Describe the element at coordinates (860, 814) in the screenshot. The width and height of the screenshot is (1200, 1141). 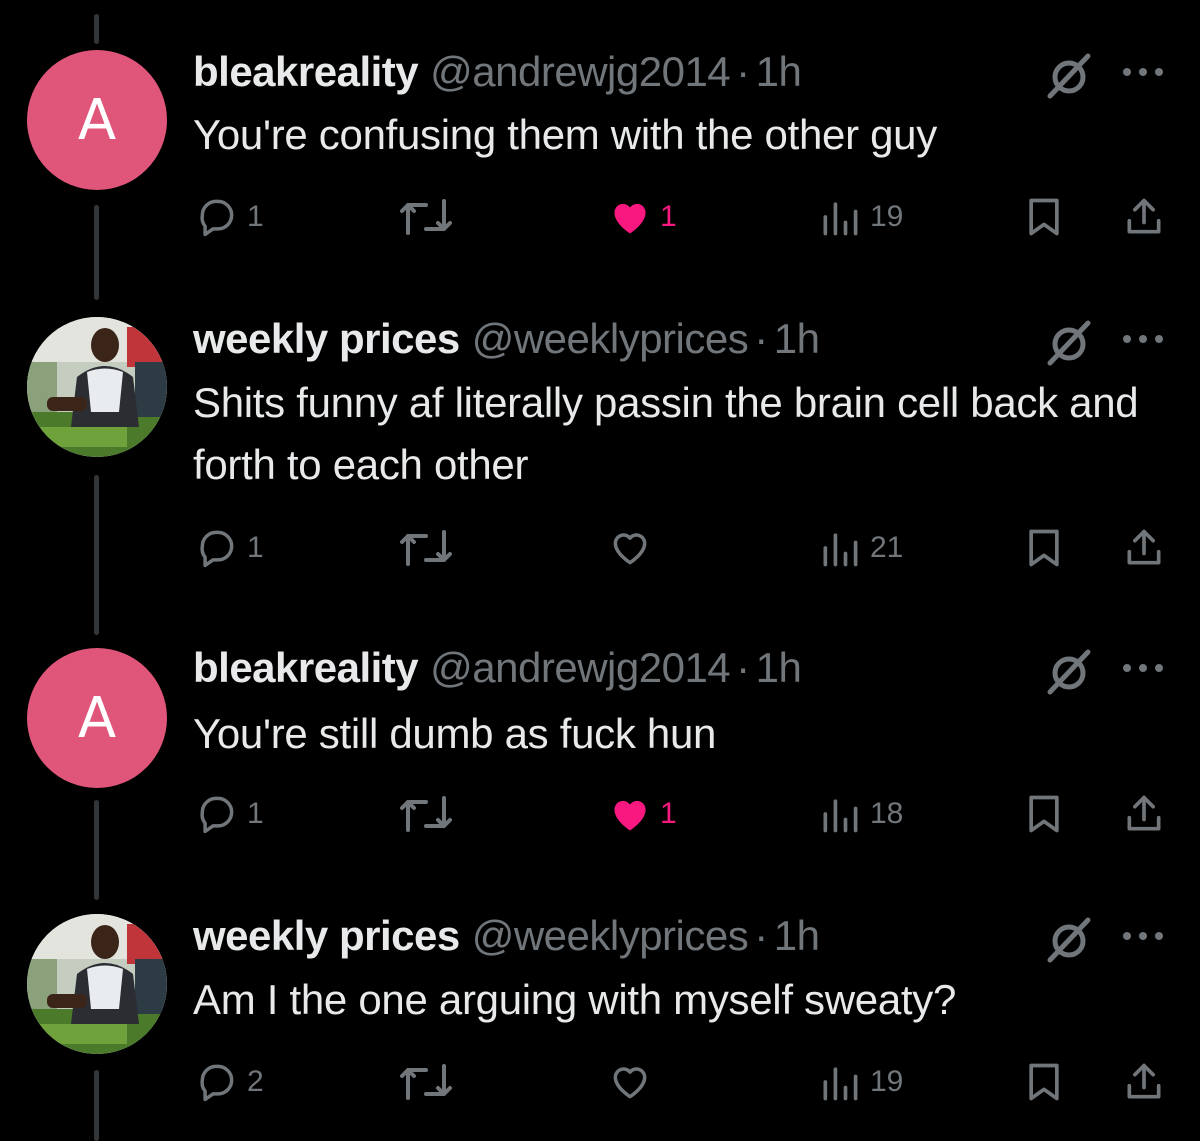
I see `views-button: 18` at that location.